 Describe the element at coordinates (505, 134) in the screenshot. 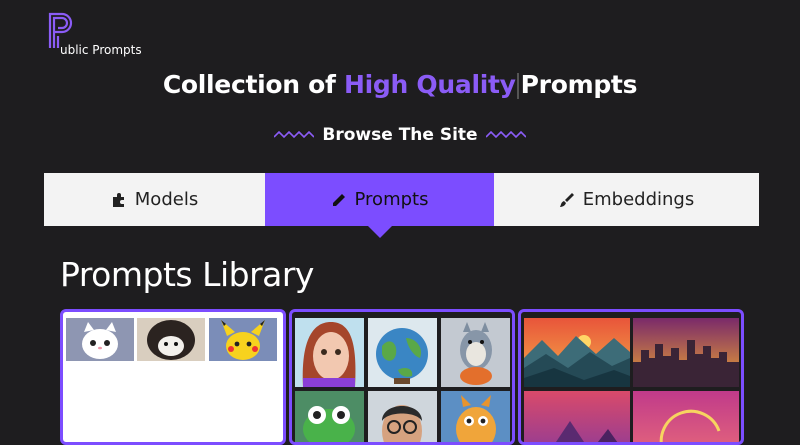

I see `squiggle-right-icon` at that location.